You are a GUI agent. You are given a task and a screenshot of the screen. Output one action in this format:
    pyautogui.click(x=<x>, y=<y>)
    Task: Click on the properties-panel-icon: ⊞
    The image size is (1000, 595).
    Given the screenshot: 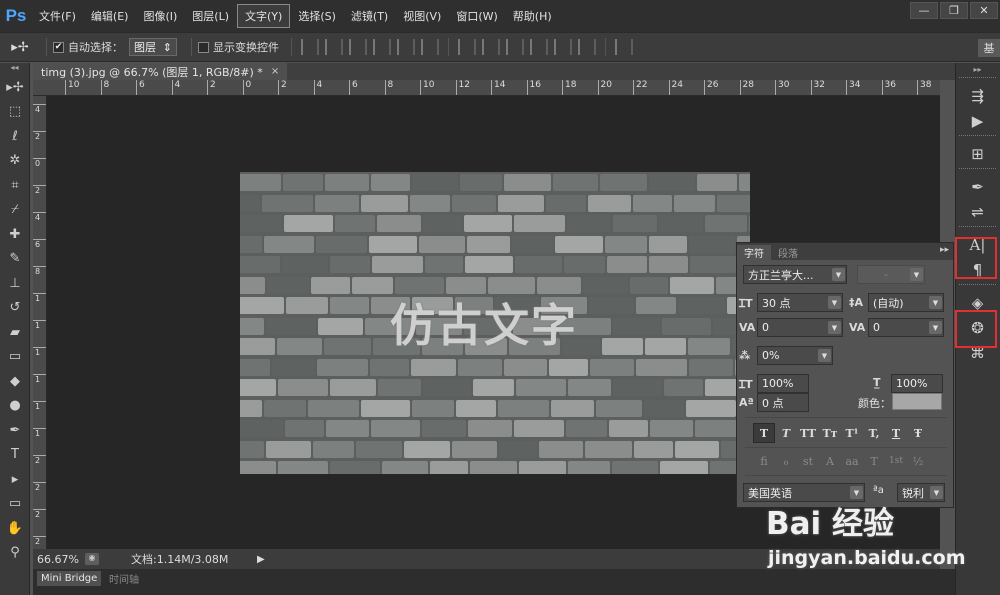 What is the action you would take?
    pyautogui.click(x=977, y=153)
    